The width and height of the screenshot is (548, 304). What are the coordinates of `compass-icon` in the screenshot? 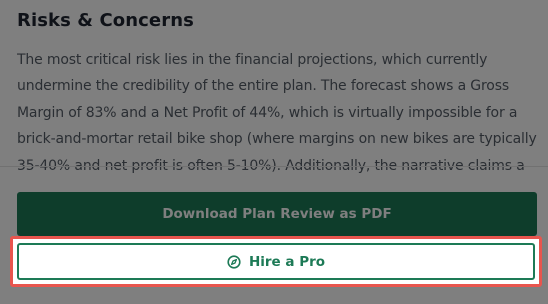 It's located at (234, 261).